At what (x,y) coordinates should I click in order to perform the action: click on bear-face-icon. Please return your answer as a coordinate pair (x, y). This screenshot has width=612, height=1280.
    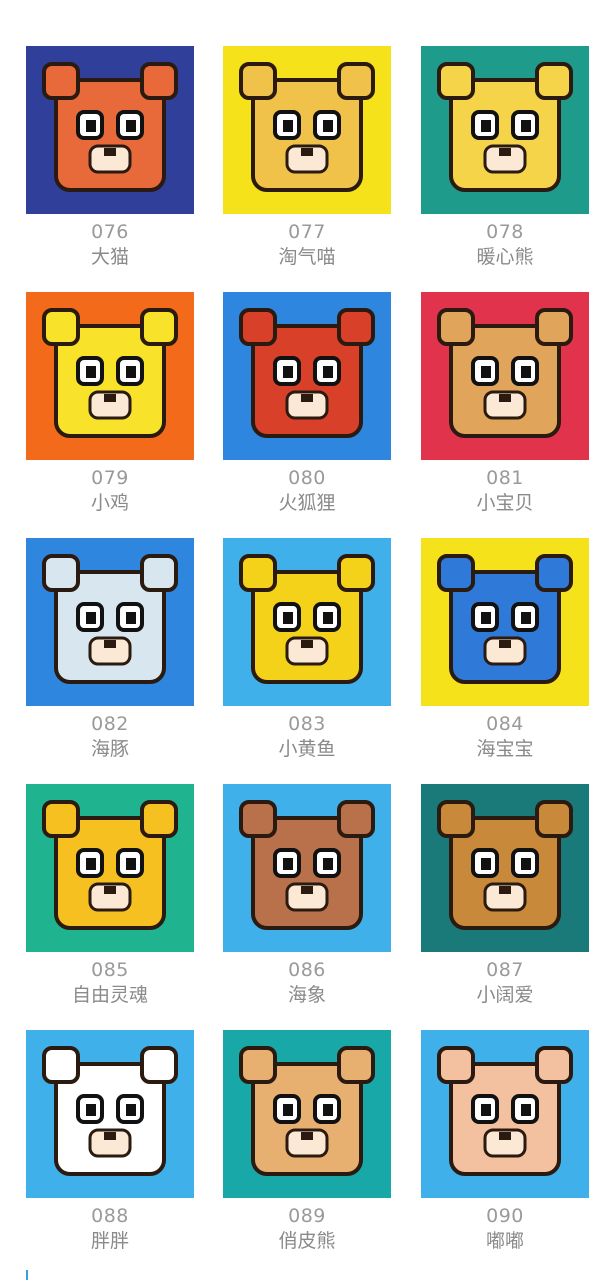
    Looking at the image, I should click on (505, 130).